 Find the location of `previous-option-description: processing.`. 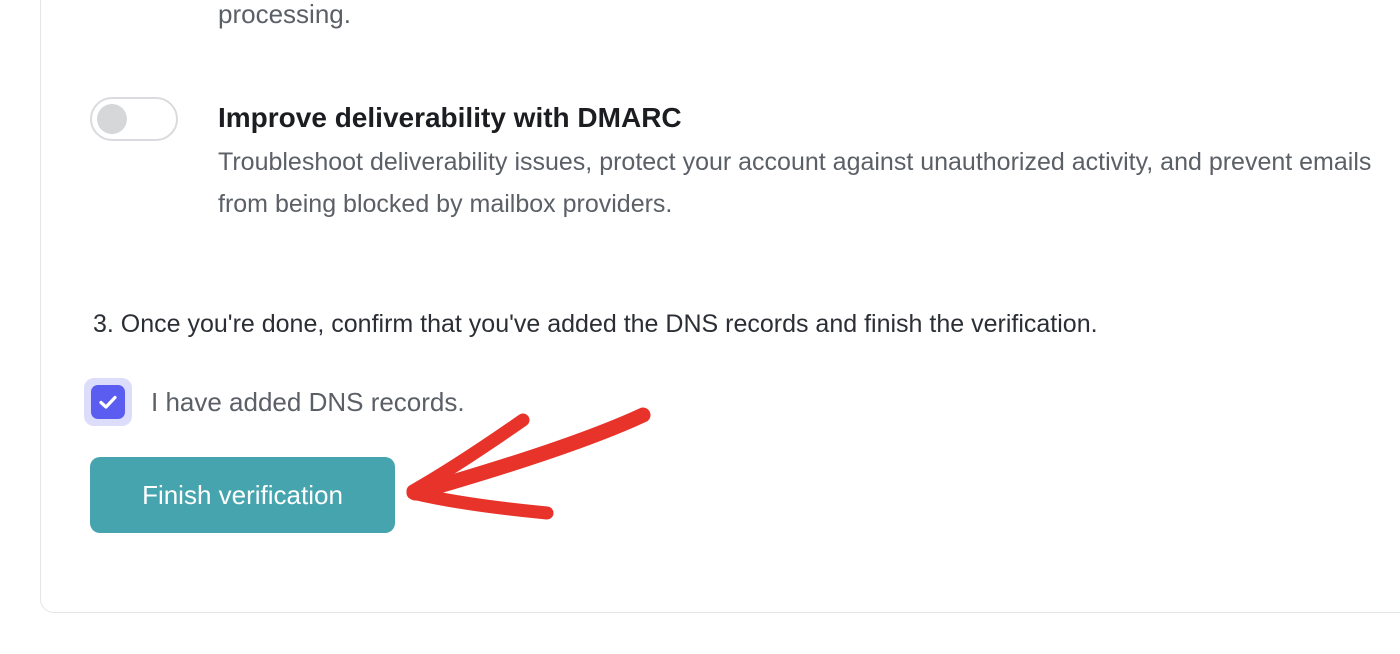

previous-option-description: processing. is located at coordinates (284, 14).